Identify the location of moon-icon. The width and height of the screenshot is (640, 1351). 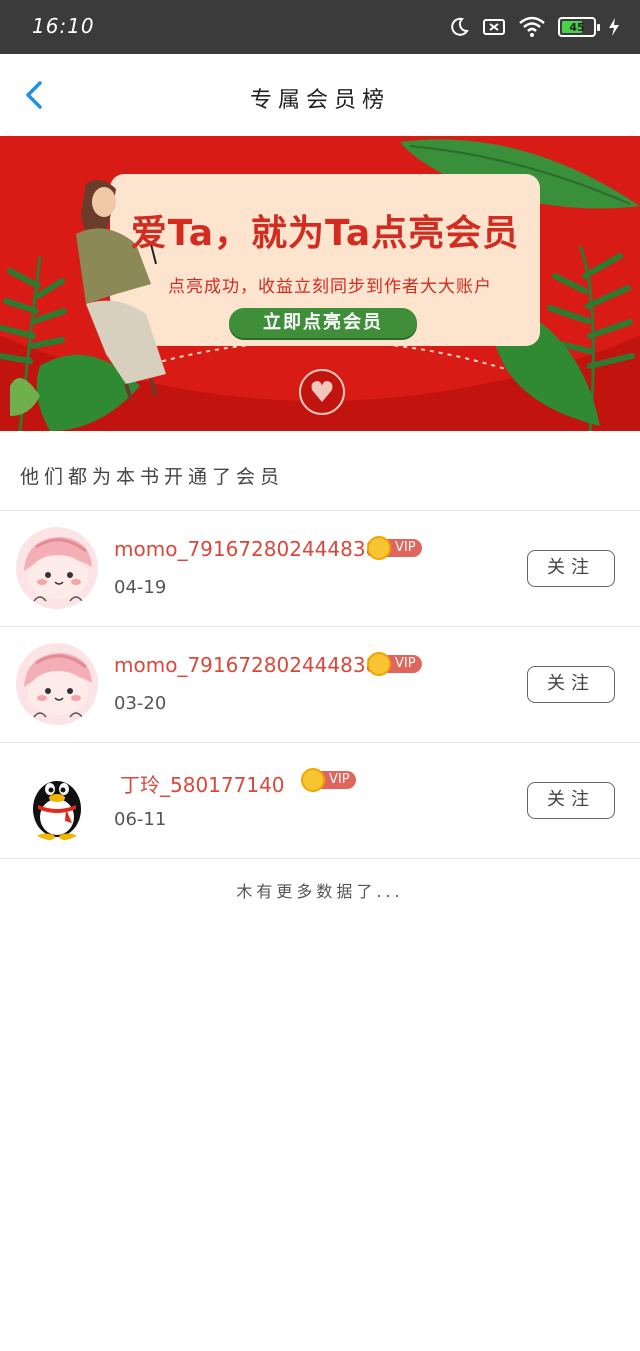
(460, 26).